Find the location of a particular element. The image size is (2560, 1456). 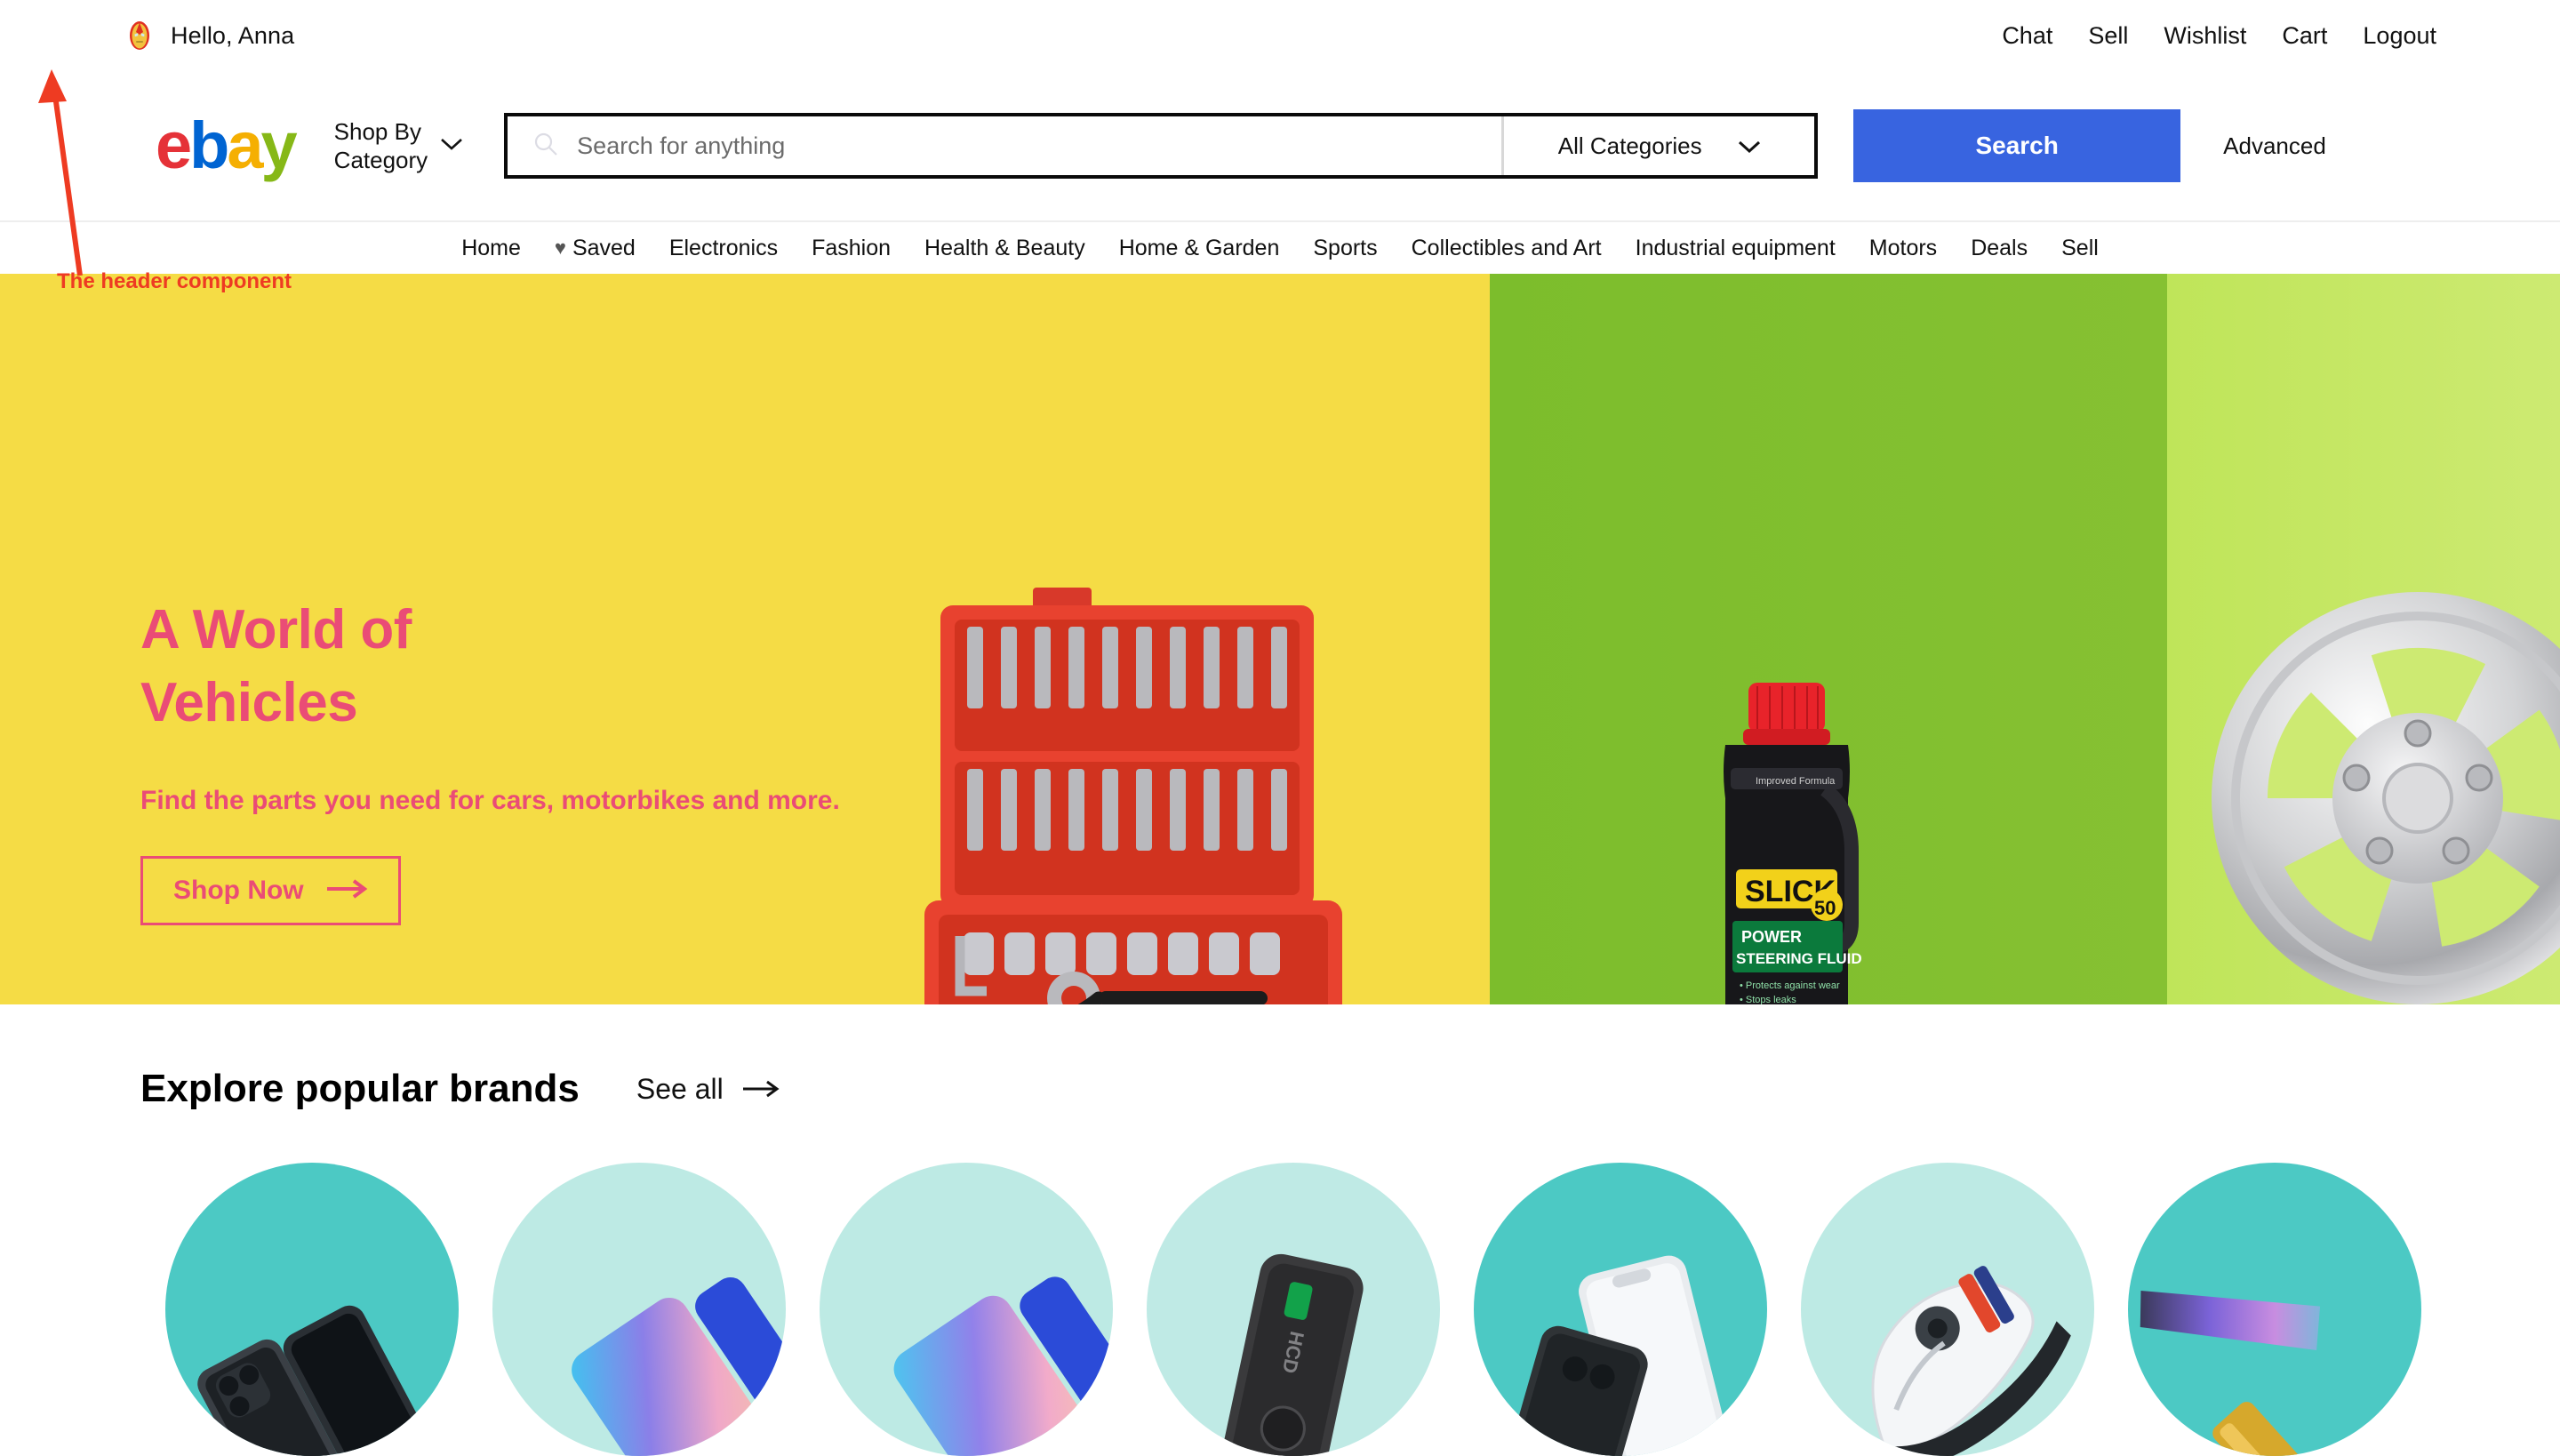

nav-label: Electronics is located at coordinates (723, 247).